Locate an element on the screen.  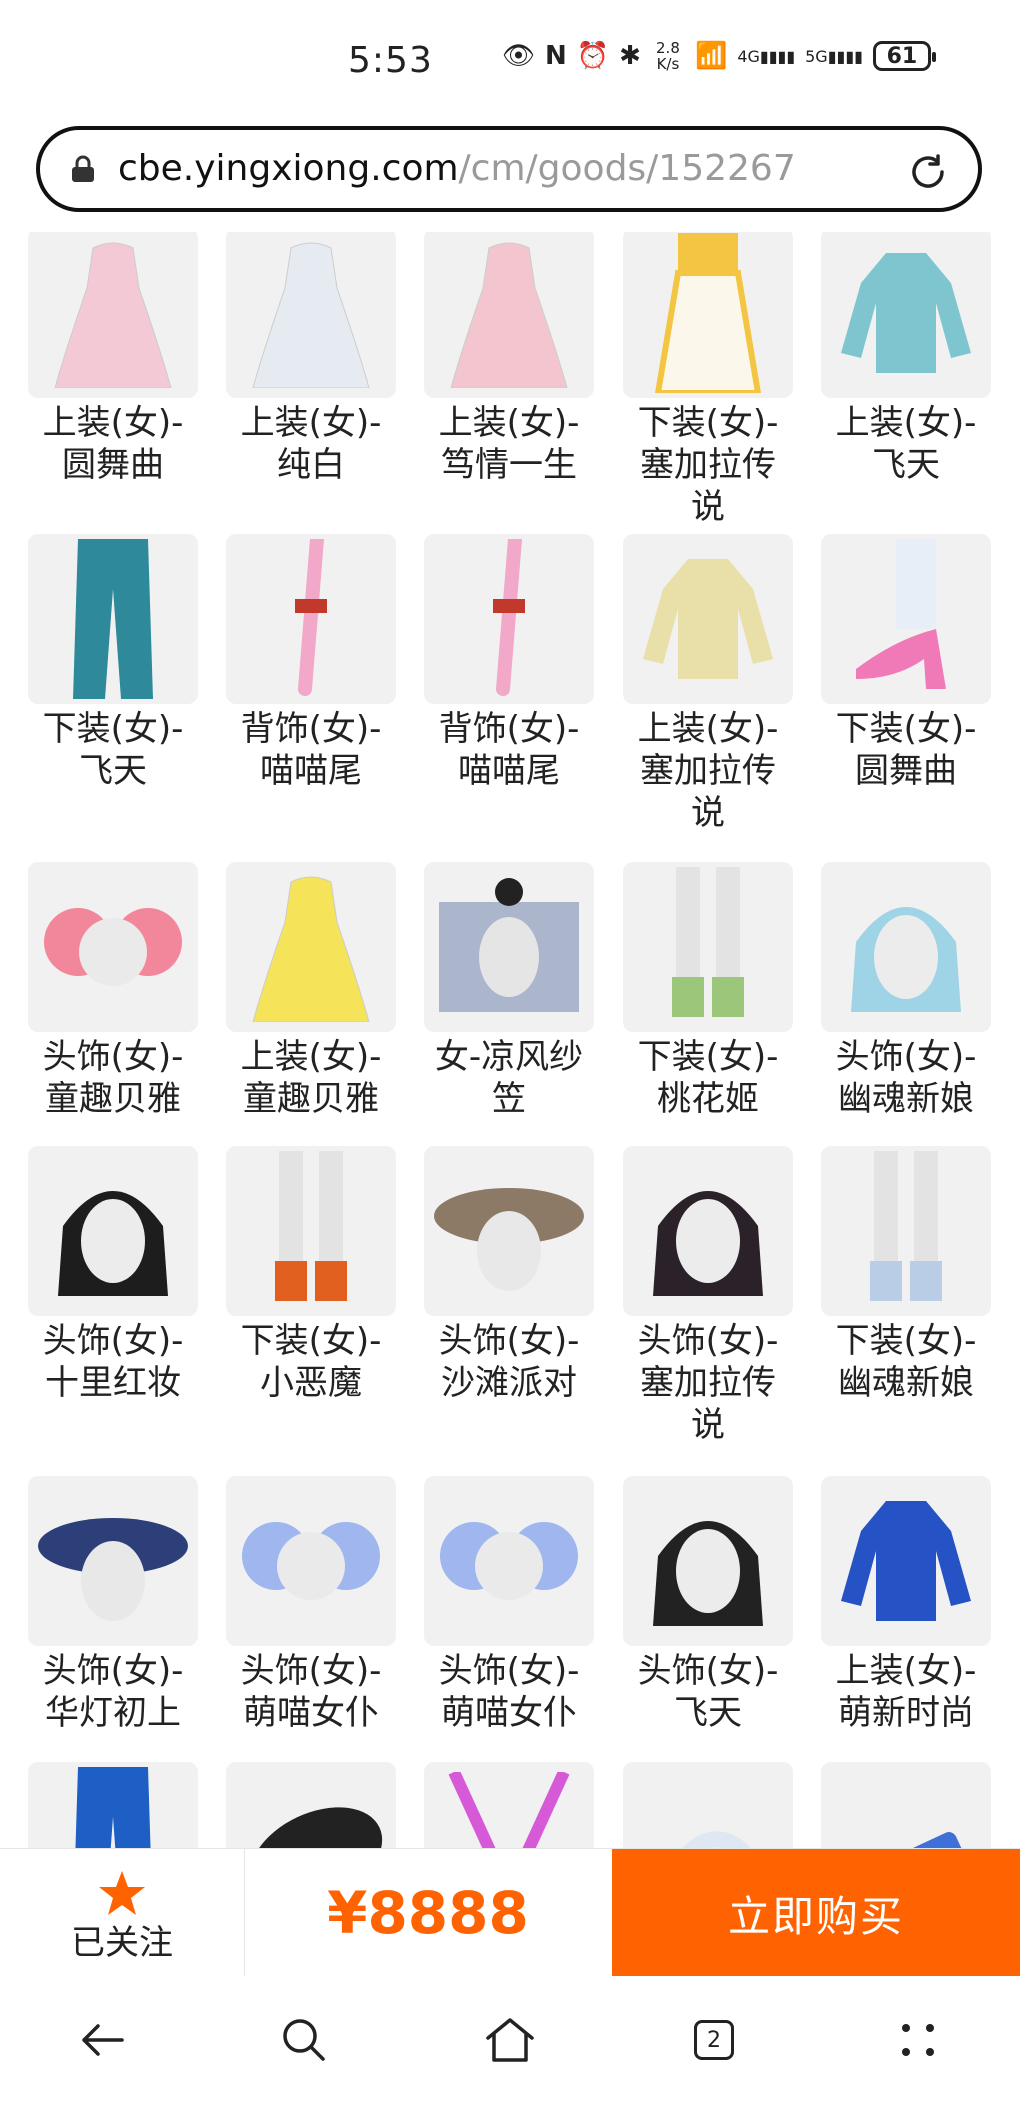
product-item: 头饰(女)- 沙滩派对 is located at coordinates (509, 1275).